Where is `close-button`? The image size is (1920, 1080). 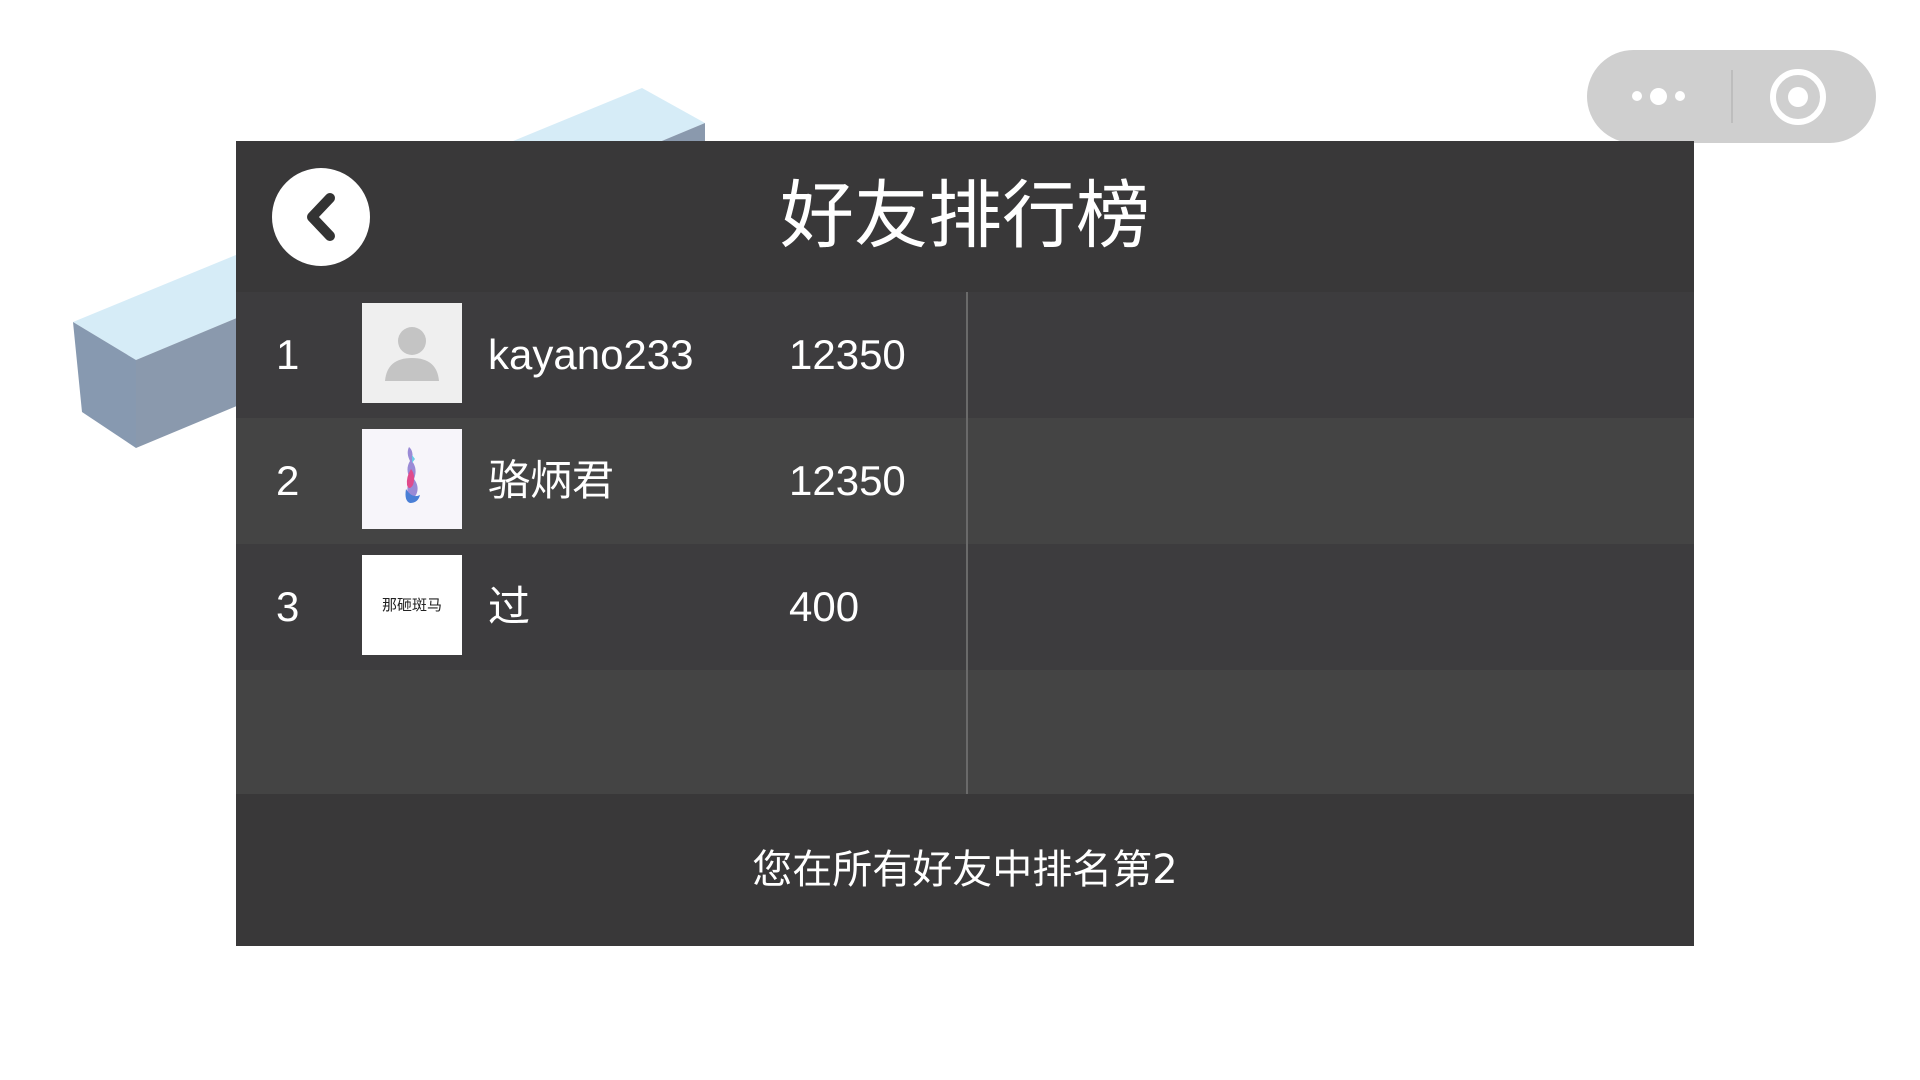 close-button is located at coordinates (1804, 96).